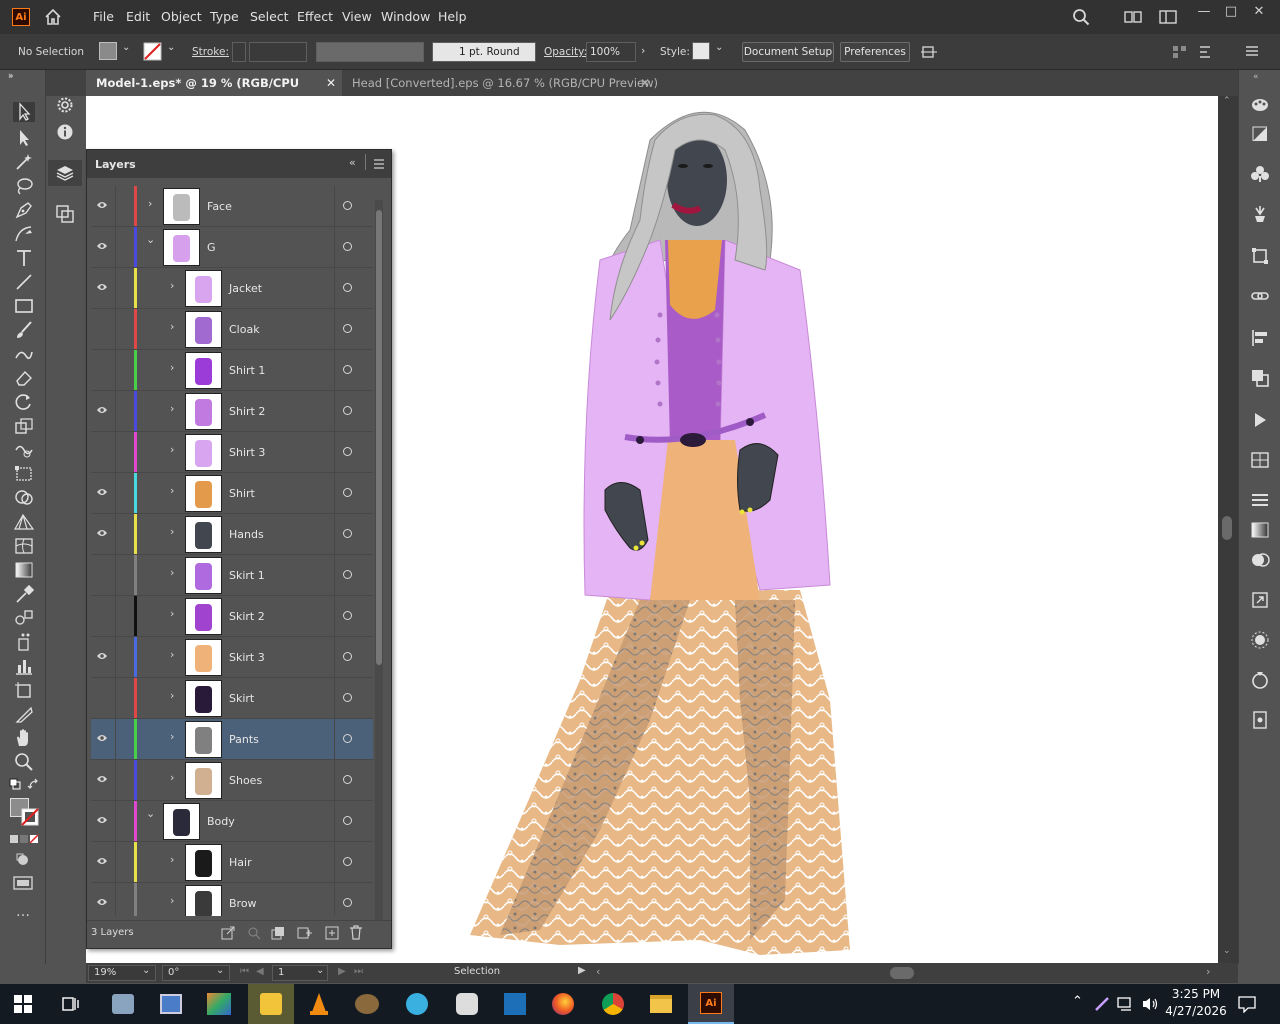 The height and width of the screenshot is (1024, 1280). What do you see at coordinates (1206, 52) in the screenshot?
I see `transform-icon` at bounding box center [1206, 52].